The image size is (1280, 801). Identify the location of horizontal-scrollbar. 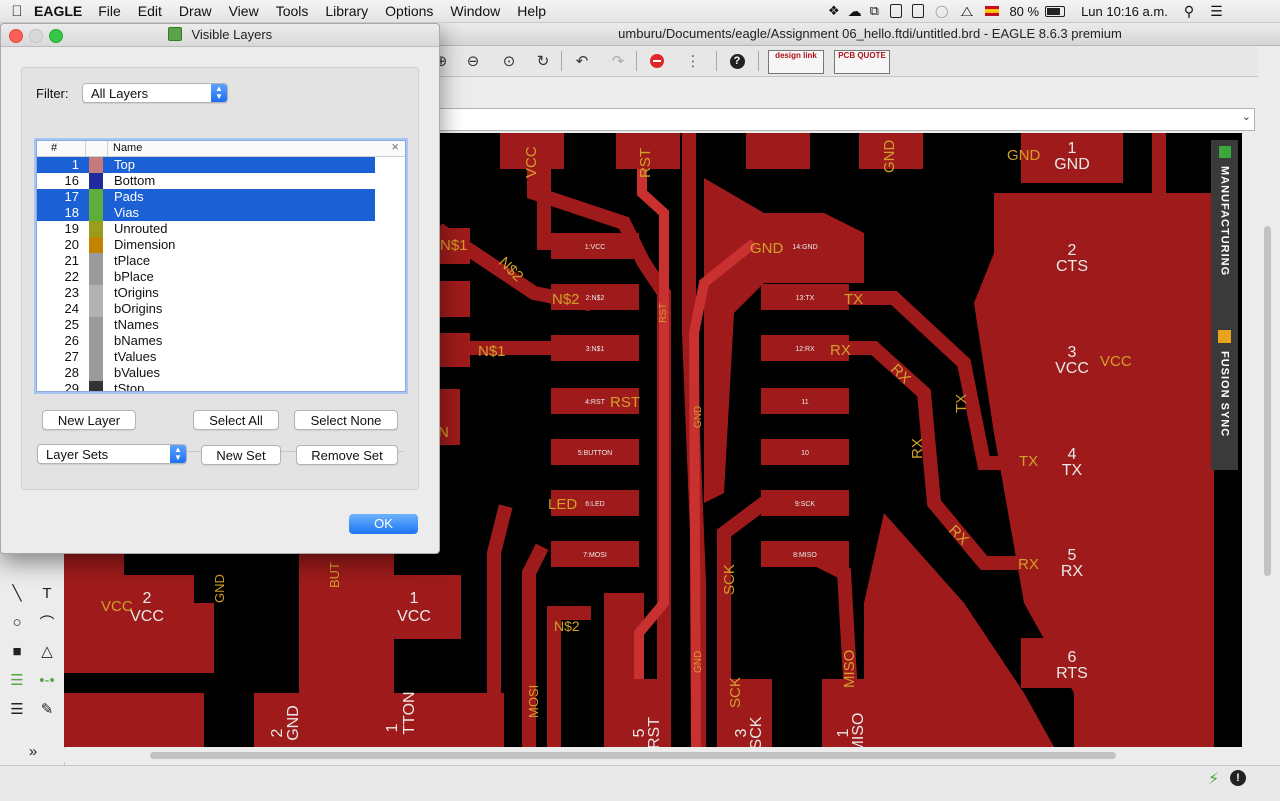
(653, 755).